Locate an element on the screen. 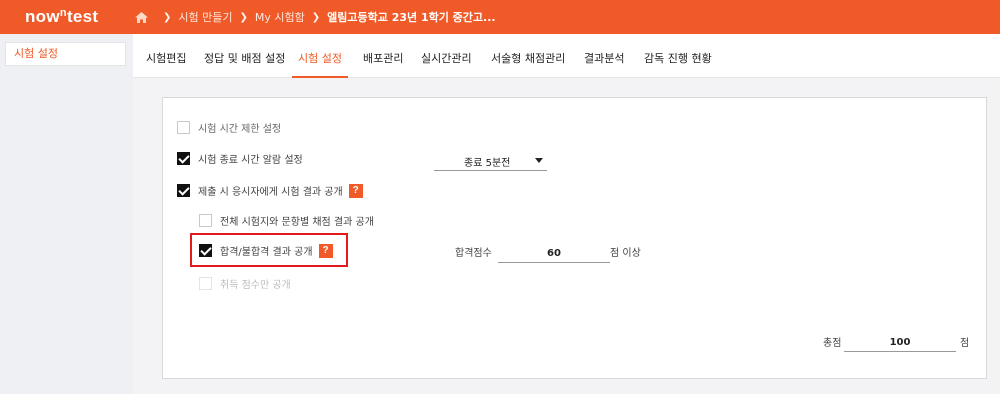 This screenshot has width=1000, height=394. pass-score-input: 60 is located at coordinates (554, 252).